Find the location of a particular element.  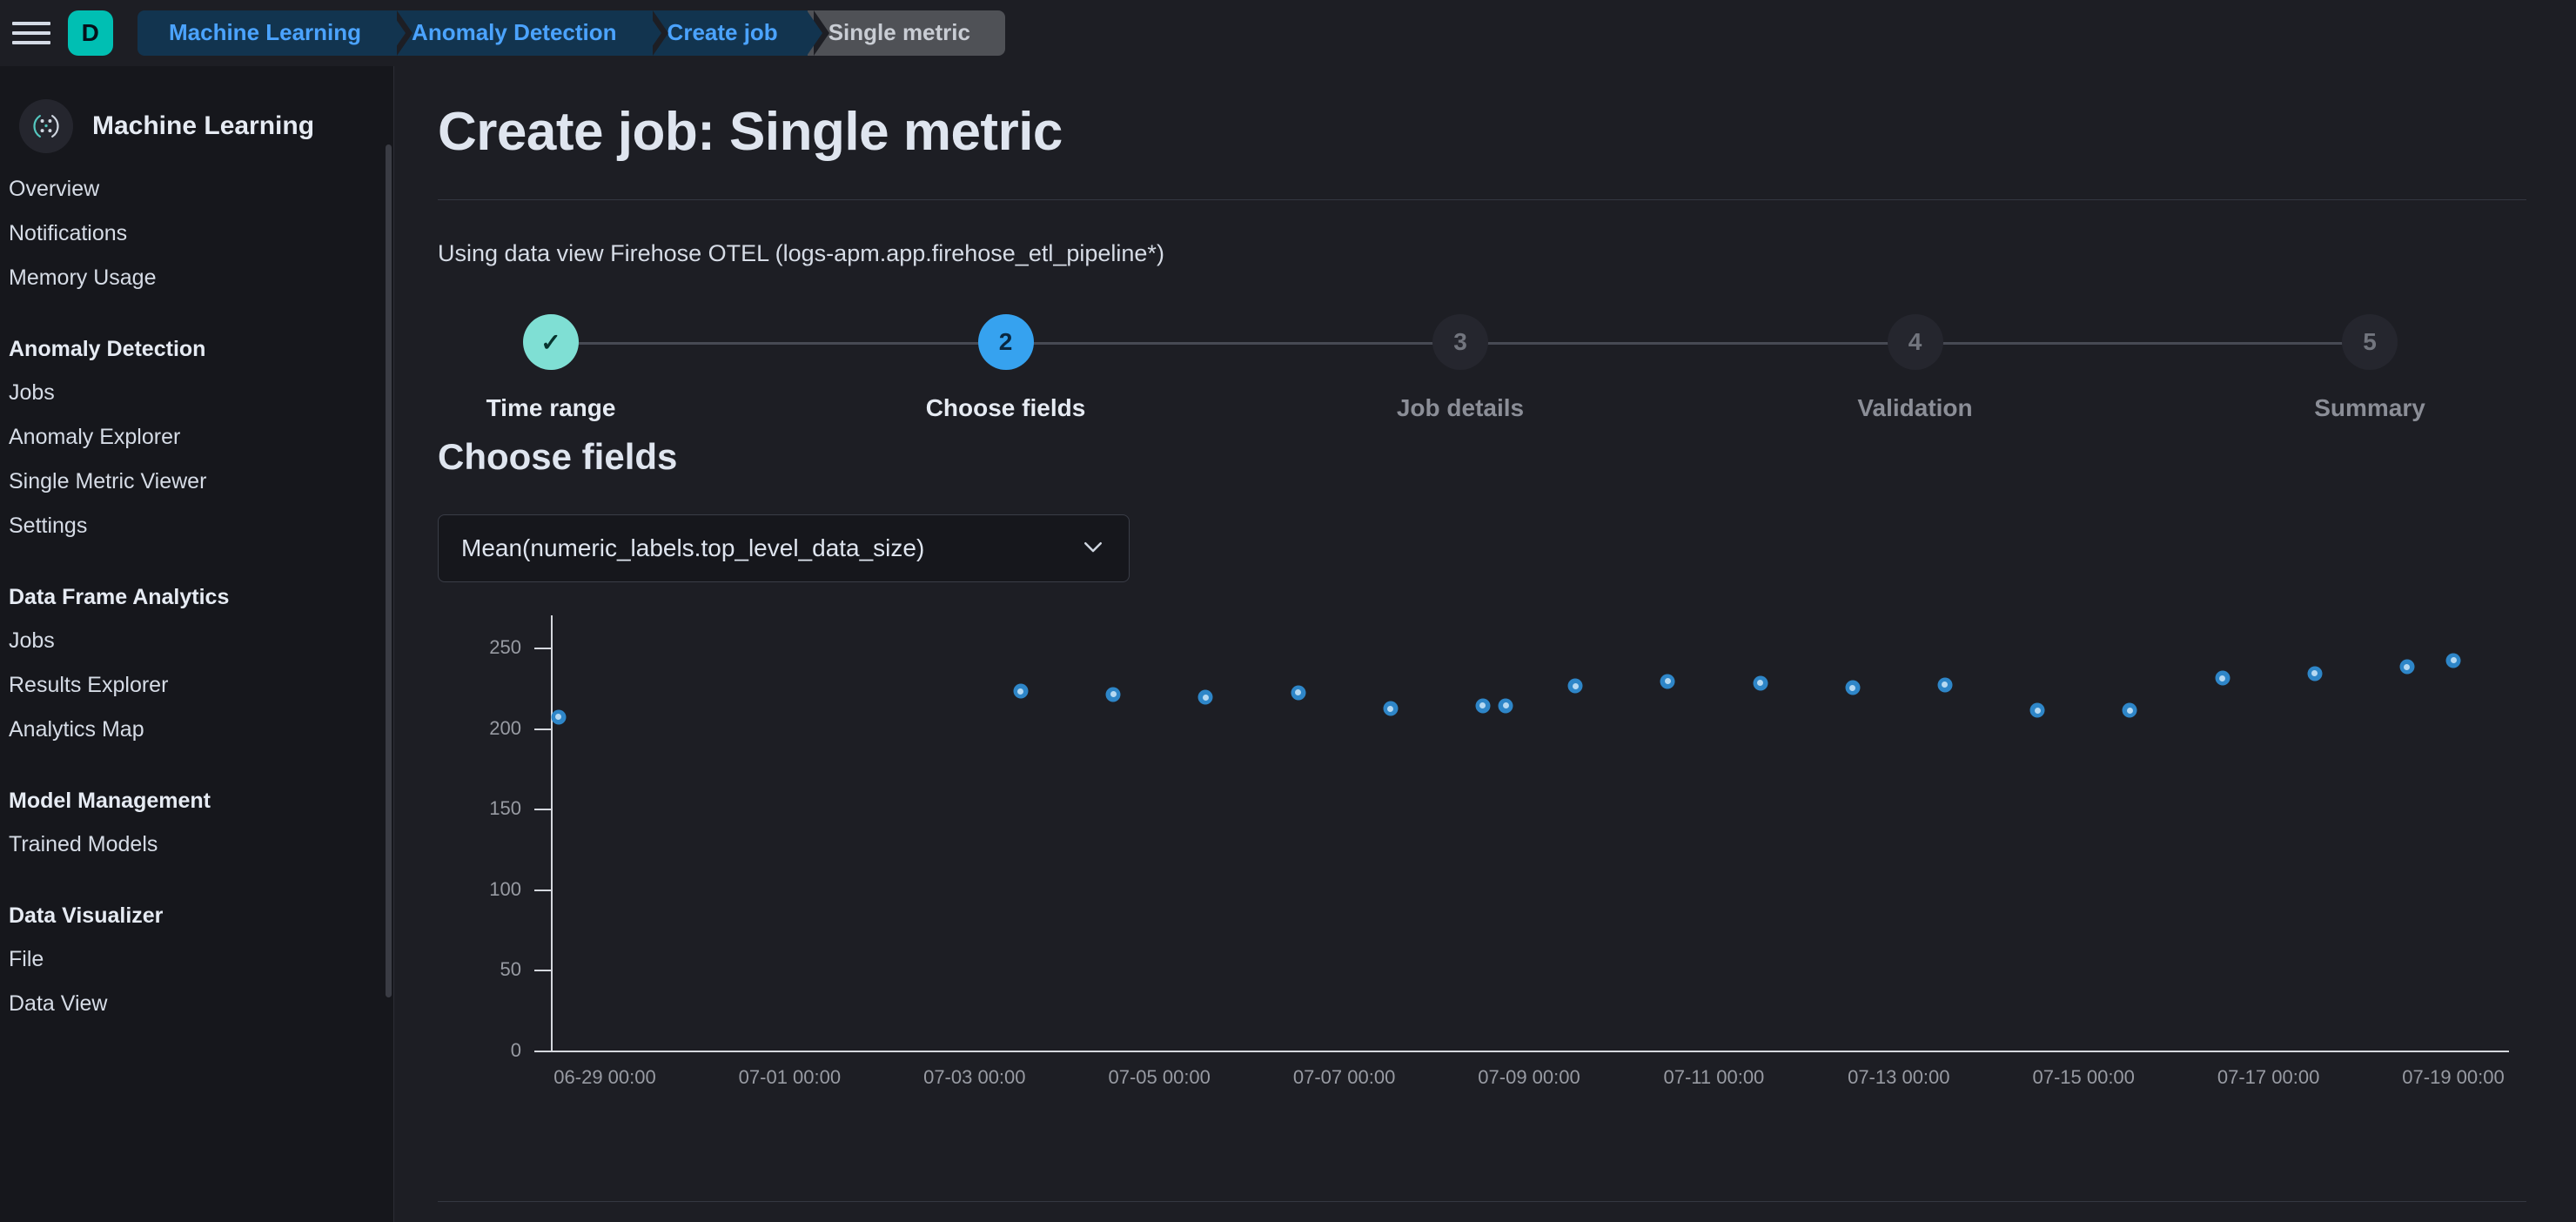

sidebar-item-data-view: Data View is located at coordinates (196, 1004).